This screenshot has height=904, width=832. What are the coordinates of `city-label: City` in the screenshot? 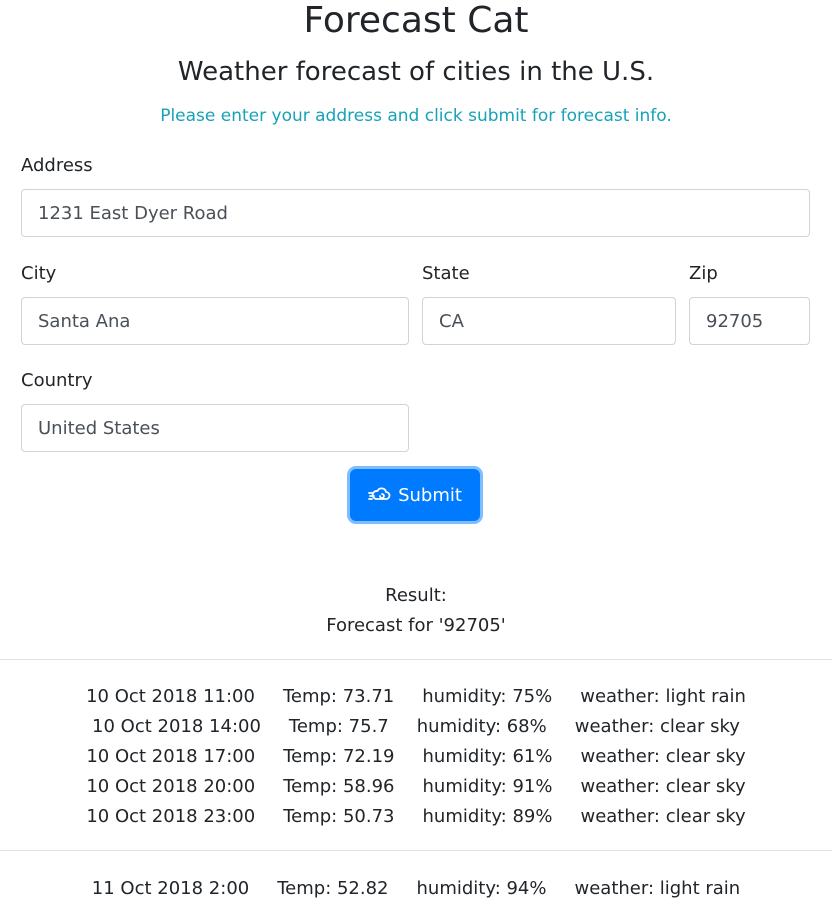 It's located at (39, 273).